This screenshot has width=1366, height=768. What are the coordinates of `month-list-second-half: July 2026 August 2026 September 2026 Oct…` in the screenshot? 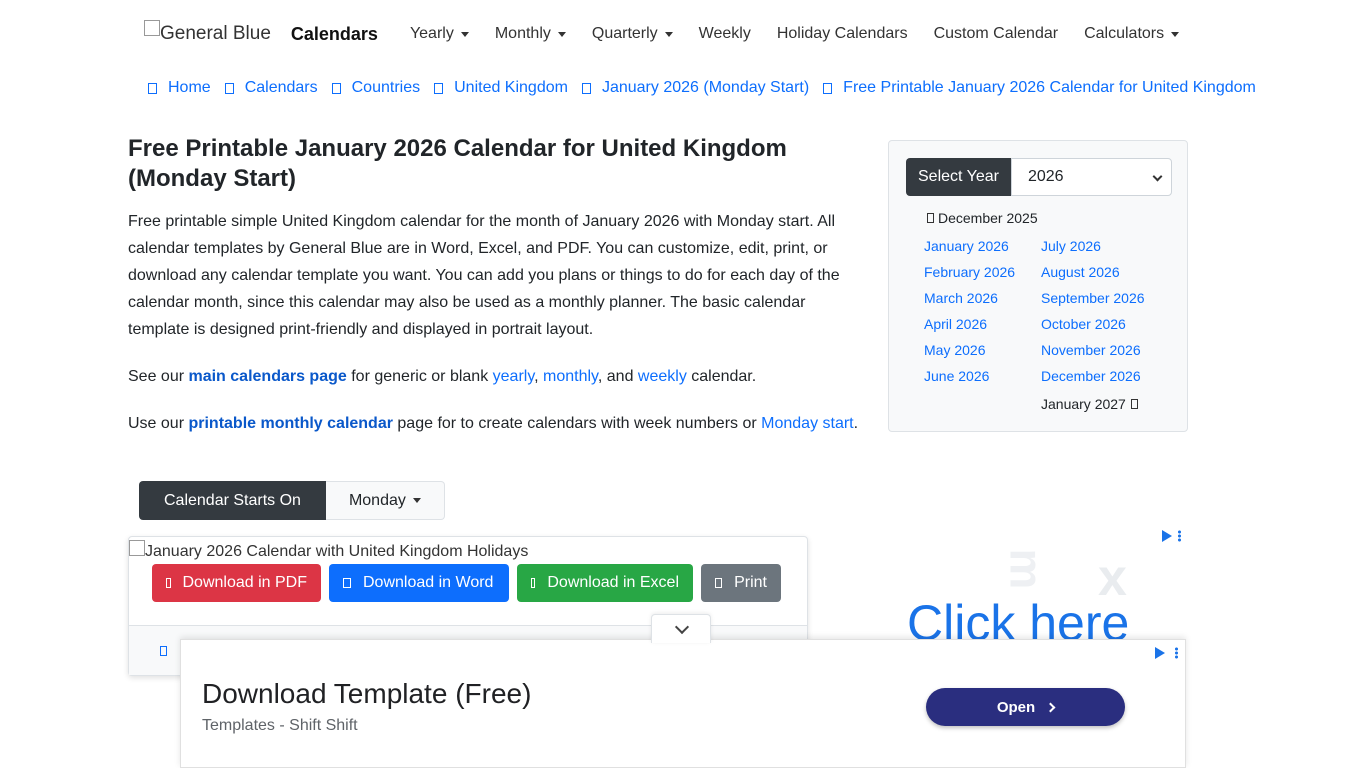 It's located at (1093, 315).